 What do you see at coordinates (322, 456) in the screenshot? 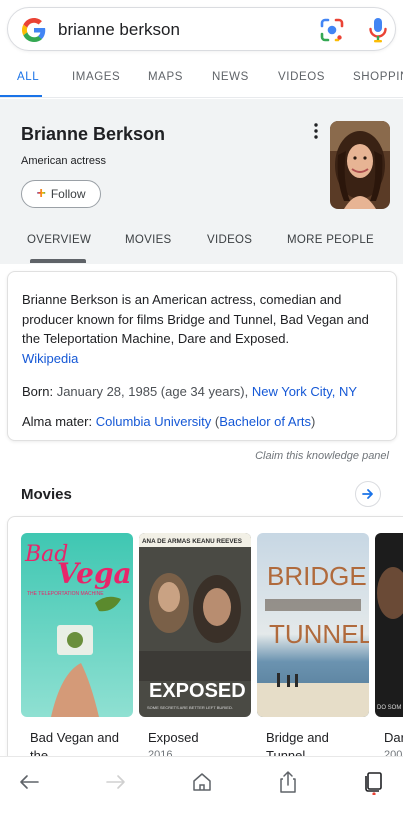
I see `claim-panel-link: Claim this knowledge panel` at bounding box center [322, 456].